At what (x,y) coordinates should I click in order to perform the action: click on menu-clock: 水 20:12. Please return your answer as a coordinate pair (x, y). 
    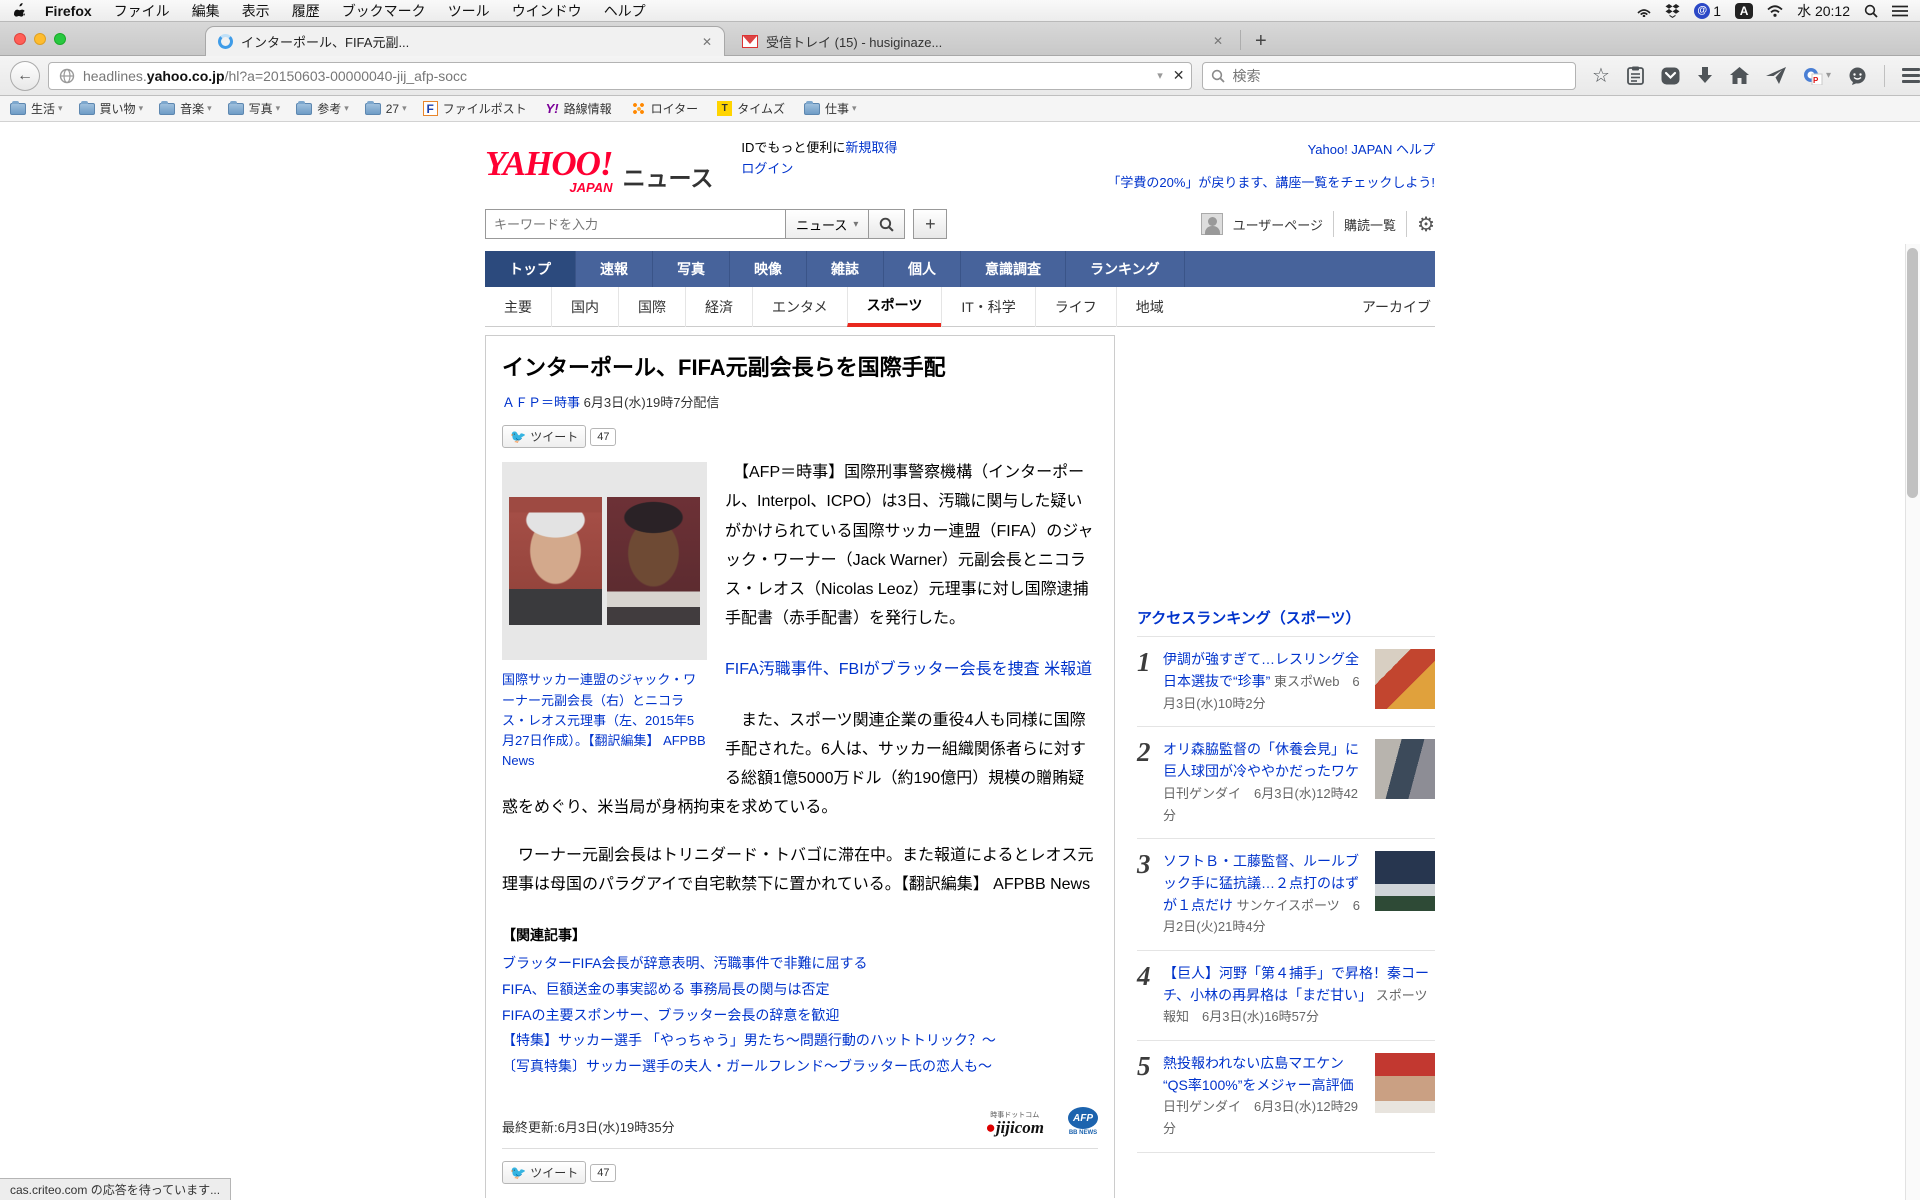
    Looking at the image, I should click on (1823, 11).